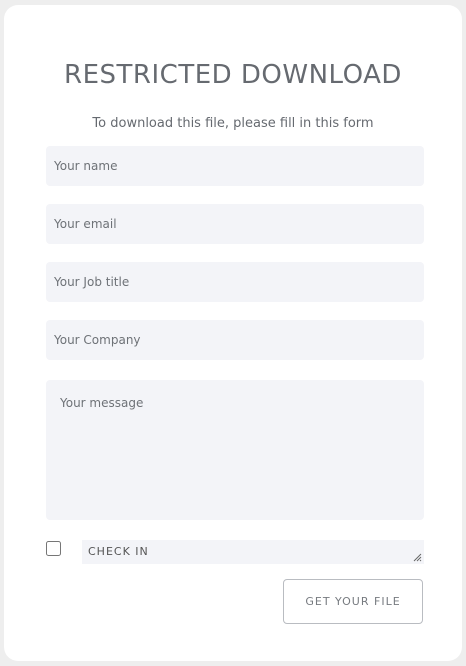 The image size is (466, 666). Describe the element at coordinates (235, 166) in the screenshot. I see `name-input` at that location.